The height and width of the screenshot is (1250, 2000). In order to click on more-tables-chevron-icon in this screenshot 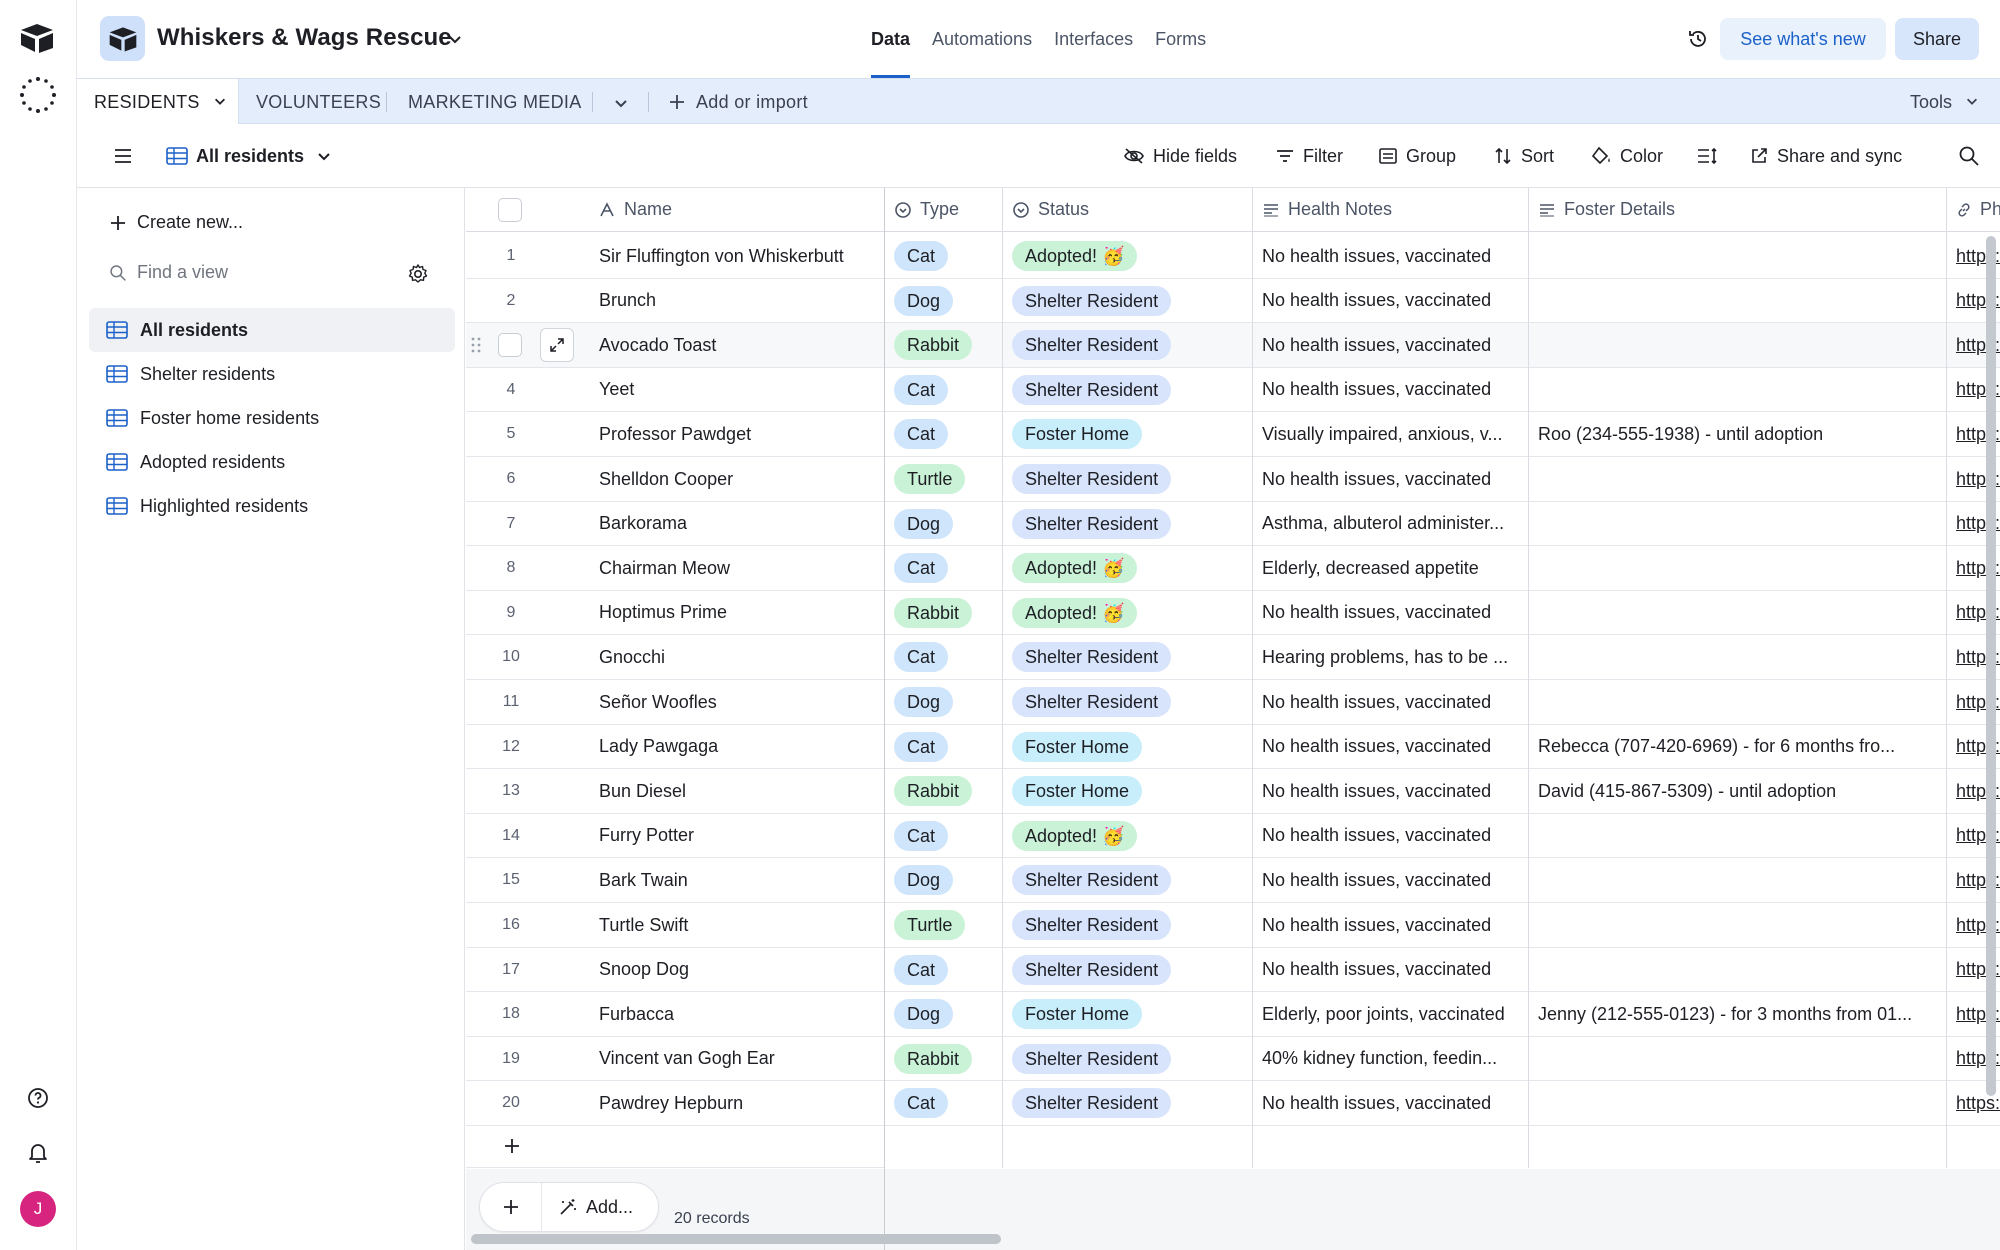, I will do `click(621, 103)`.